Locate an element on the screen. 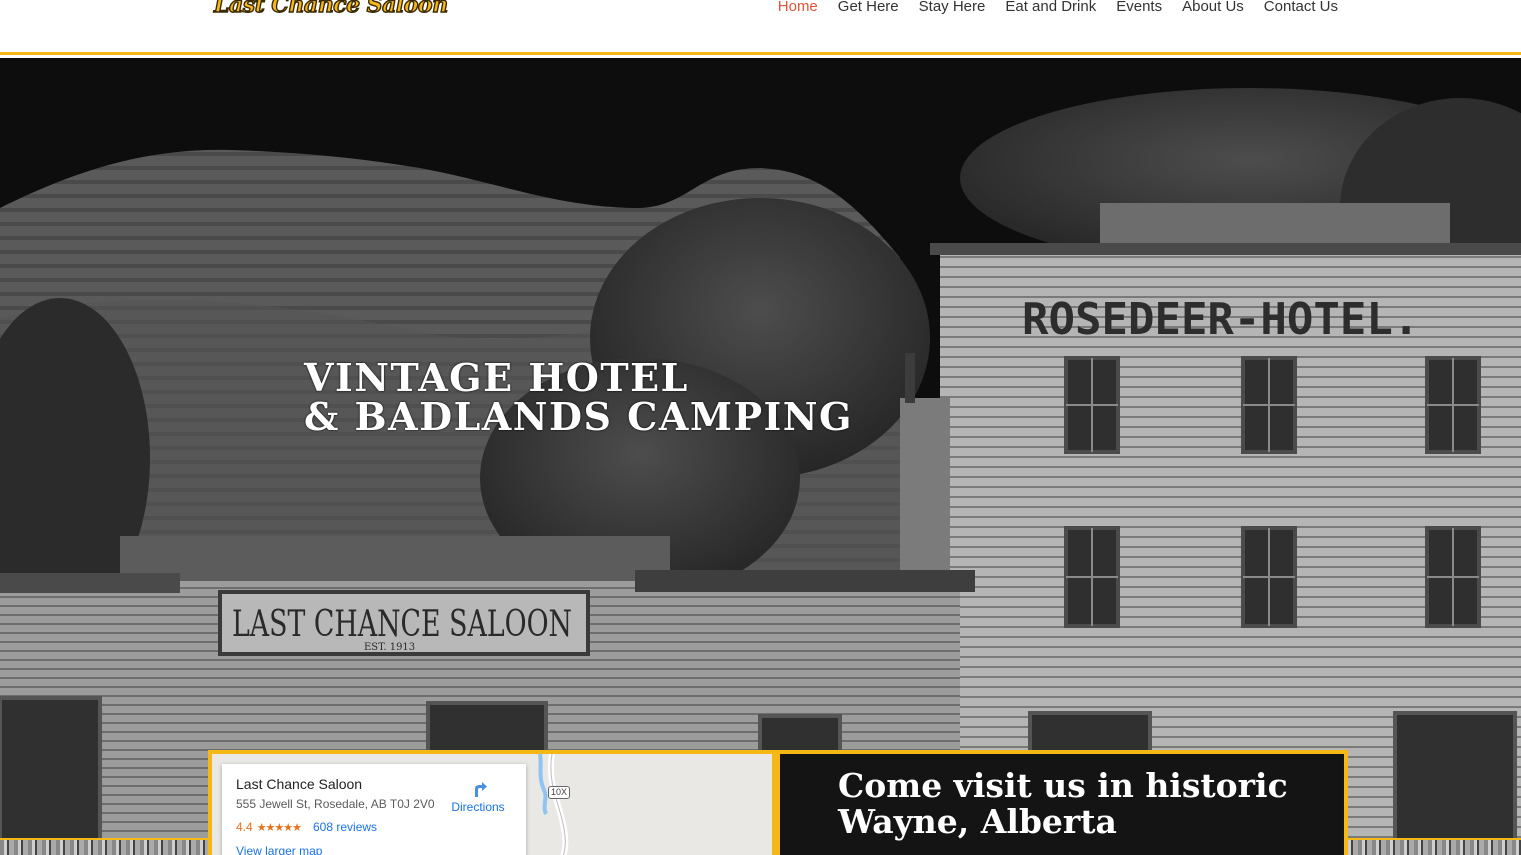 Image resolution: width=1521 pixels, height=855 pixels. reviews-link: 608 reviews is located at coordinates (345, 827).